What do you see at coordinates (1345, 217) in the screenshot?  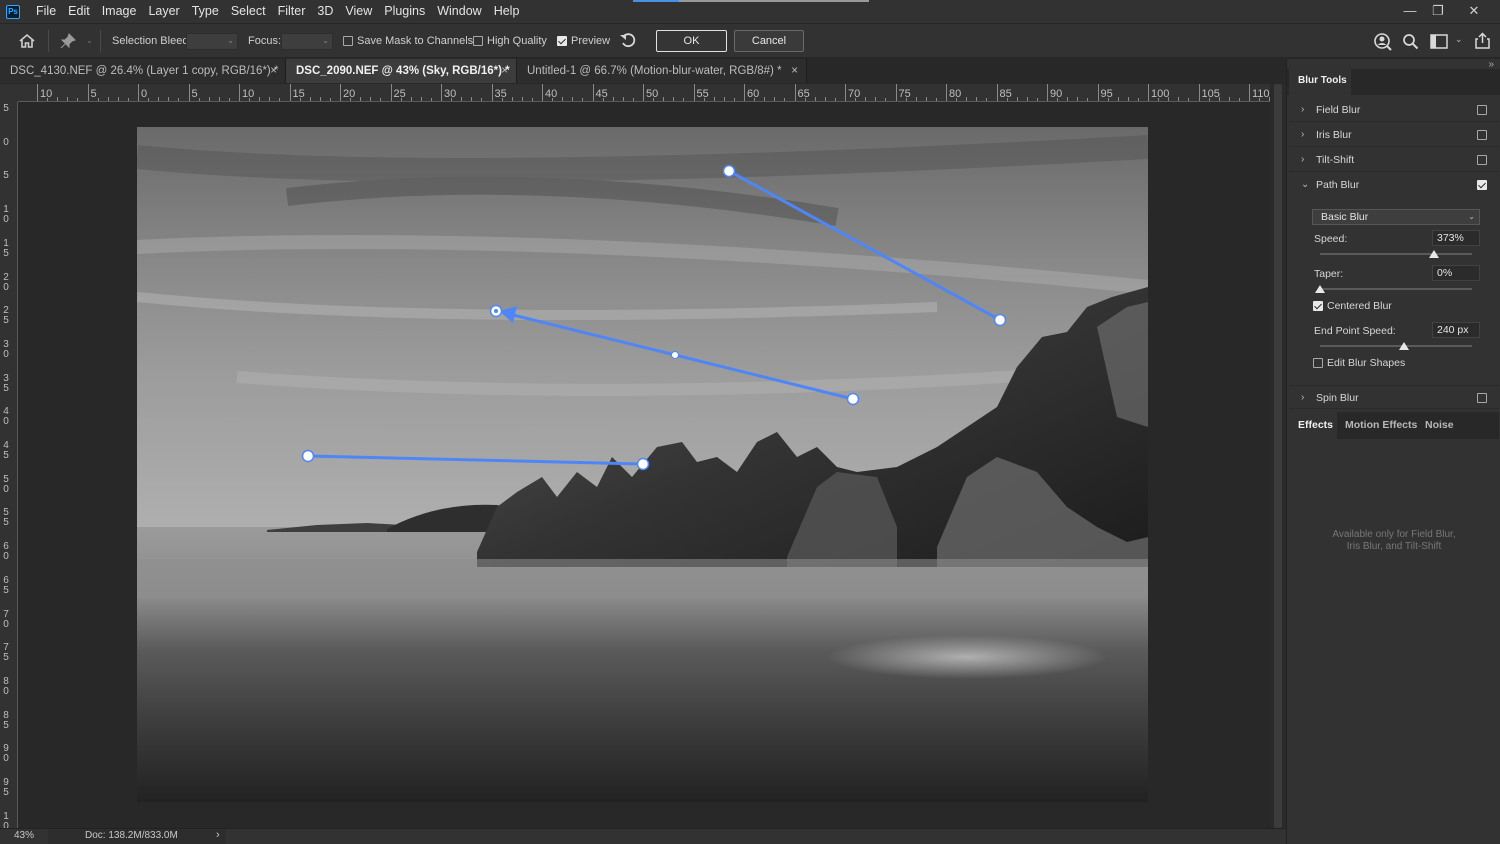 I see `blur-mode-value: Basic Blur` at bounding box center [1345, 217].